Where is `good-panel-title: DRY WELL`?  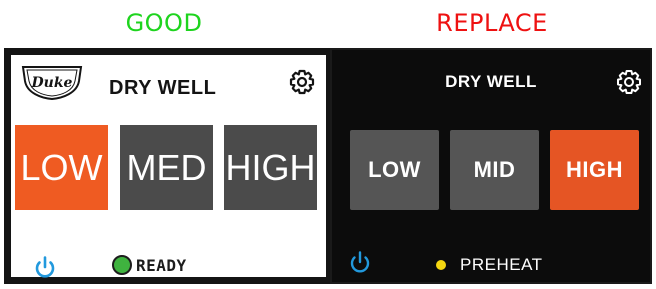 good-panel-title: DRY WELL is located at coordinates (163, 88).